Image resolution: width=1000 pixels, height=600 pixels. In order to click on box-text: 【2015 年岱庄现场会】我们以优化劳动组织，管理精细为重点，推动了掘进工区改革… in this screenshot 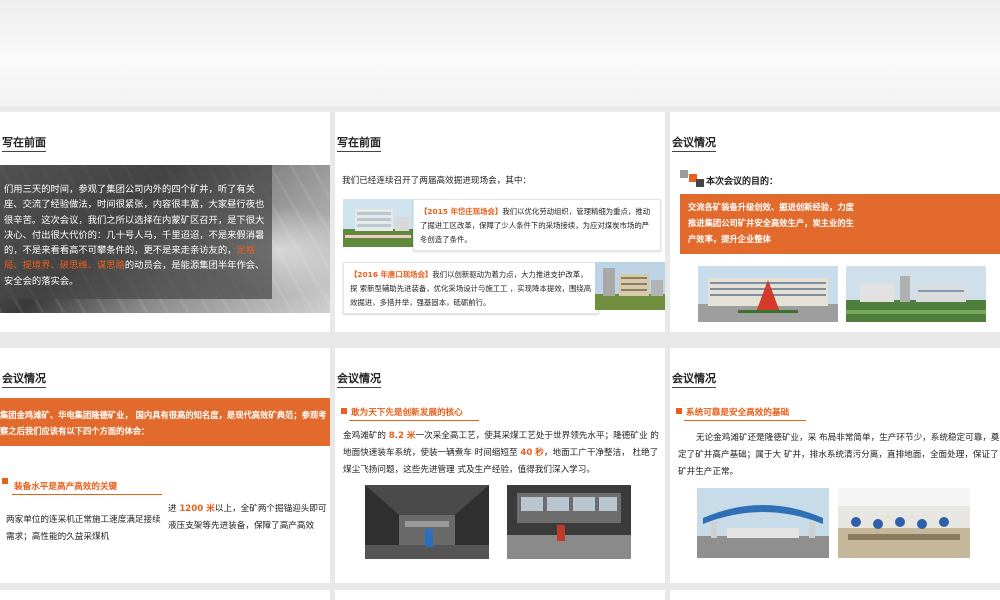, I will do `click(537, 226)`.